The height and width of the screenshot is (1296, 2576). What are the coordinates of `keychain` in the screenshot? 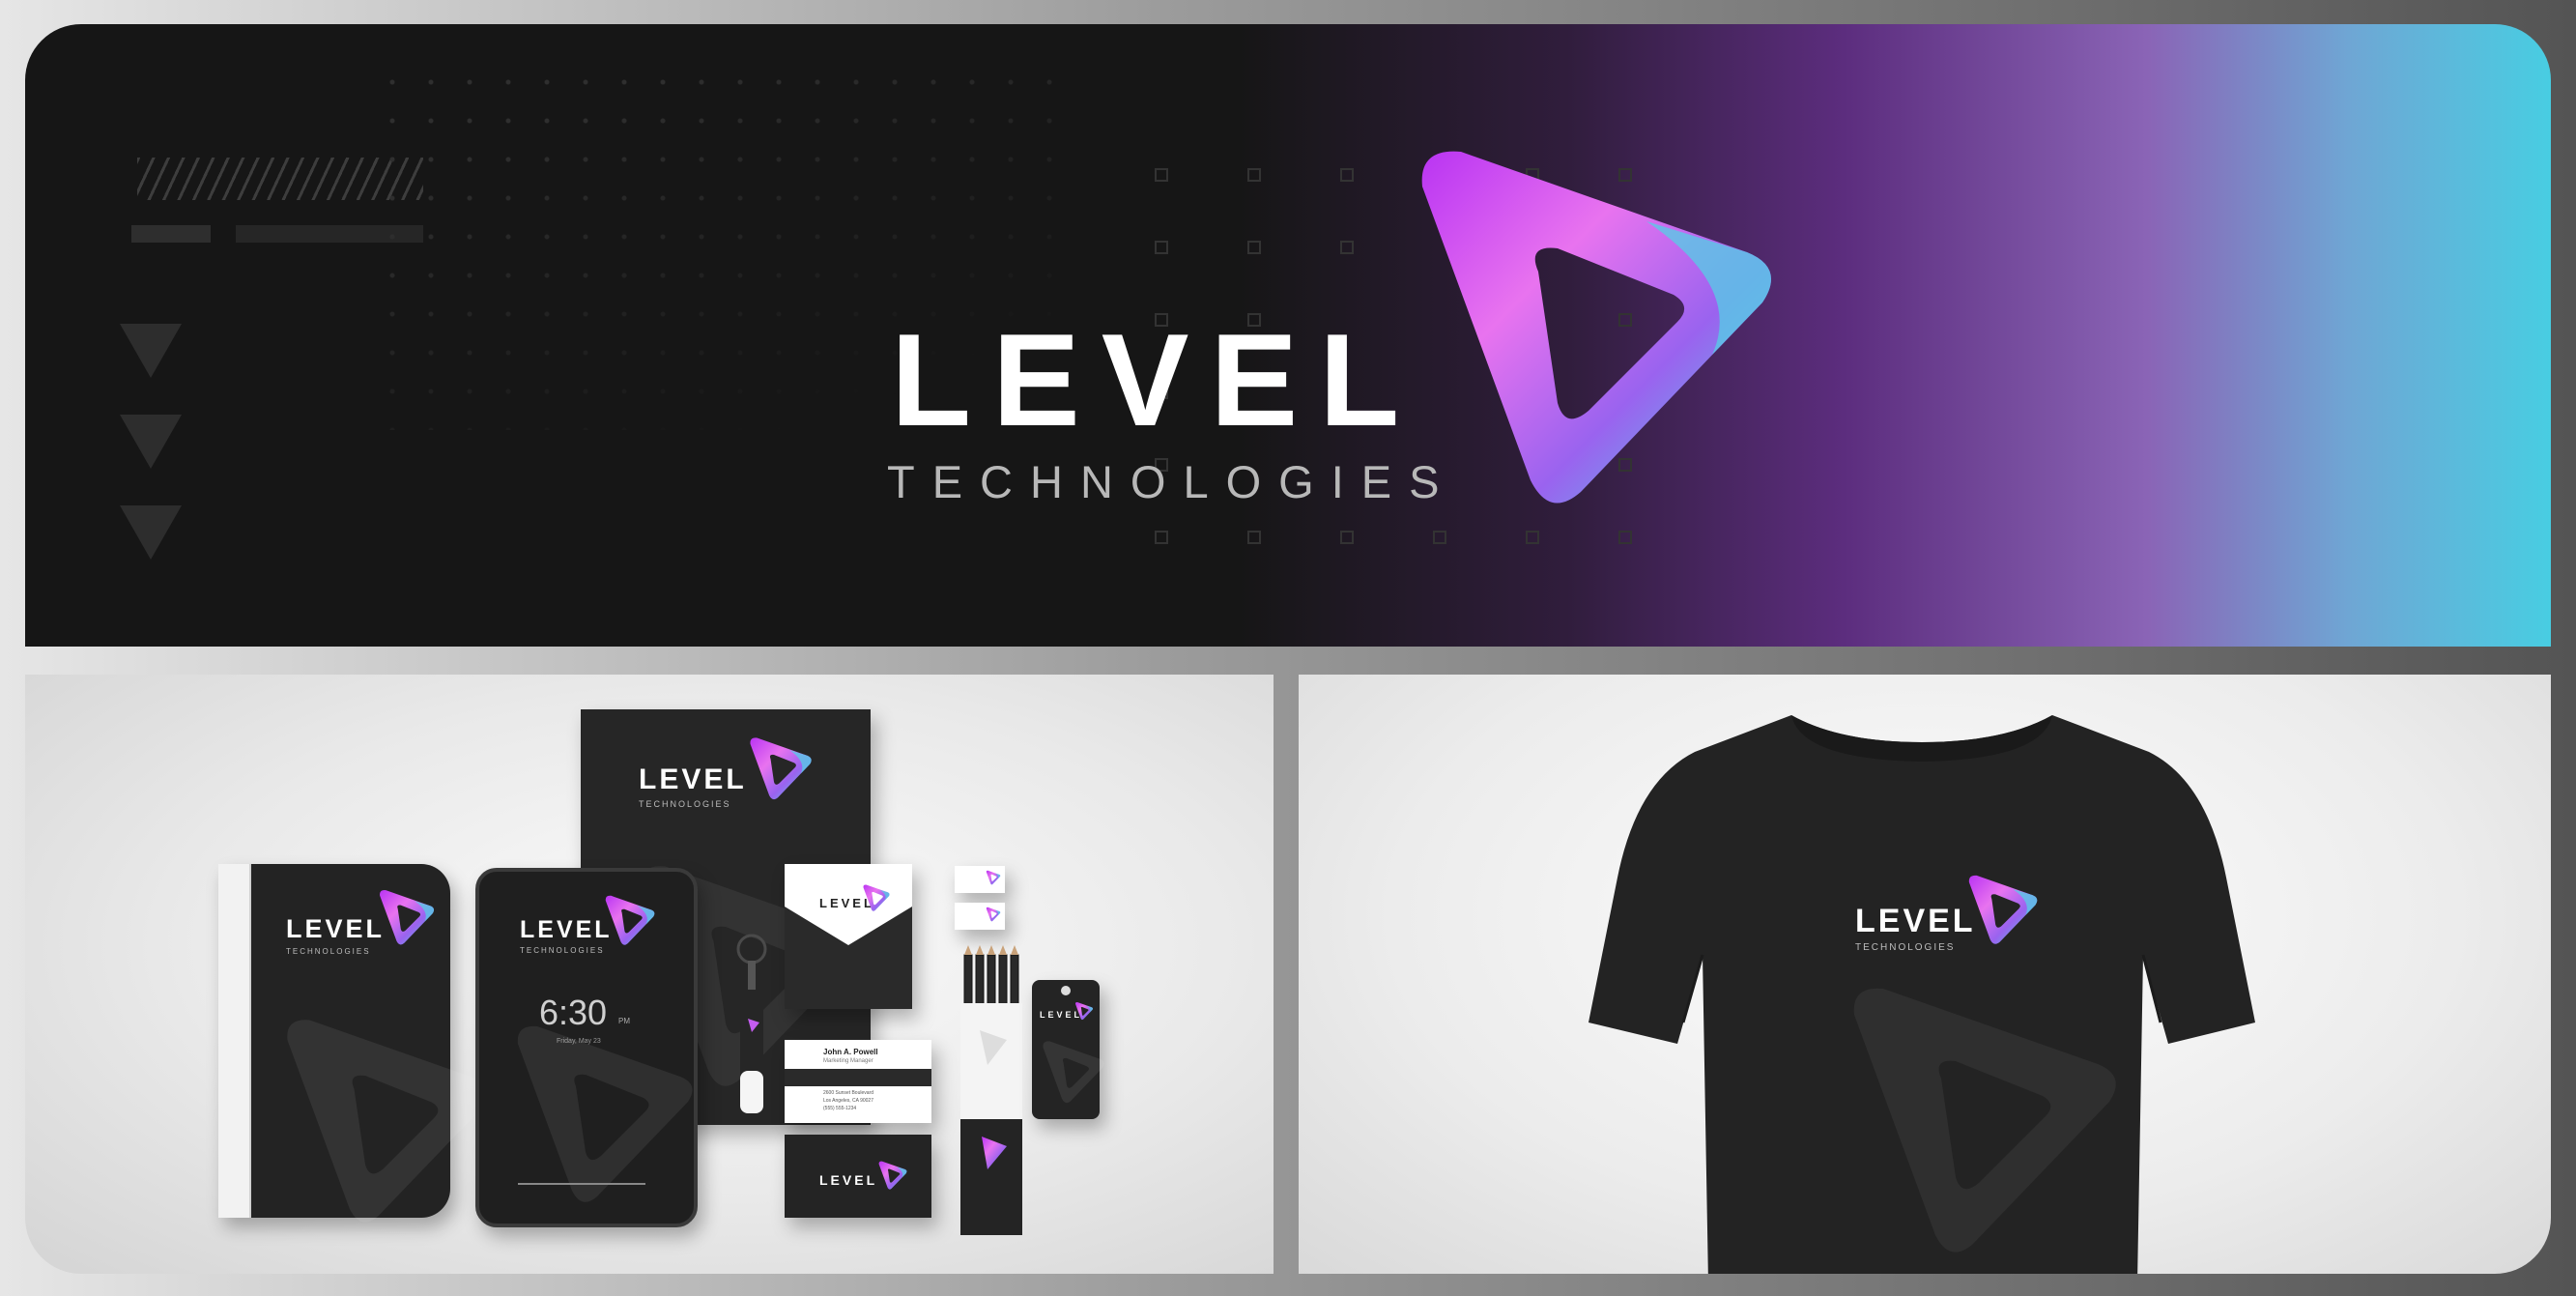 It's located at (752, 1024).